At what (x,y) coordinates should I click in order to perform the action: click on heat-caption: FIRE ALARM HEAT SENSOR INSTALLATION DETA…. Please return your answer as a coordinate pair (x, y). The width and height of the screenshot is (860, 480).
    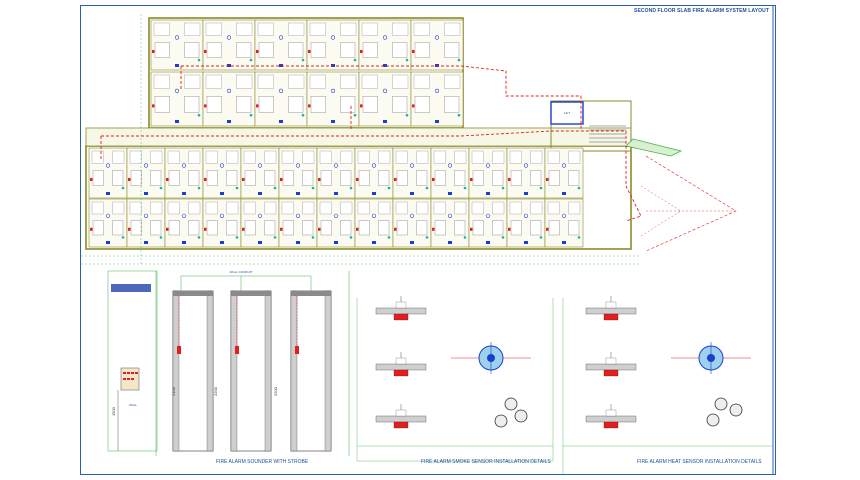
    Looking at the image, I should click on (699, 462).